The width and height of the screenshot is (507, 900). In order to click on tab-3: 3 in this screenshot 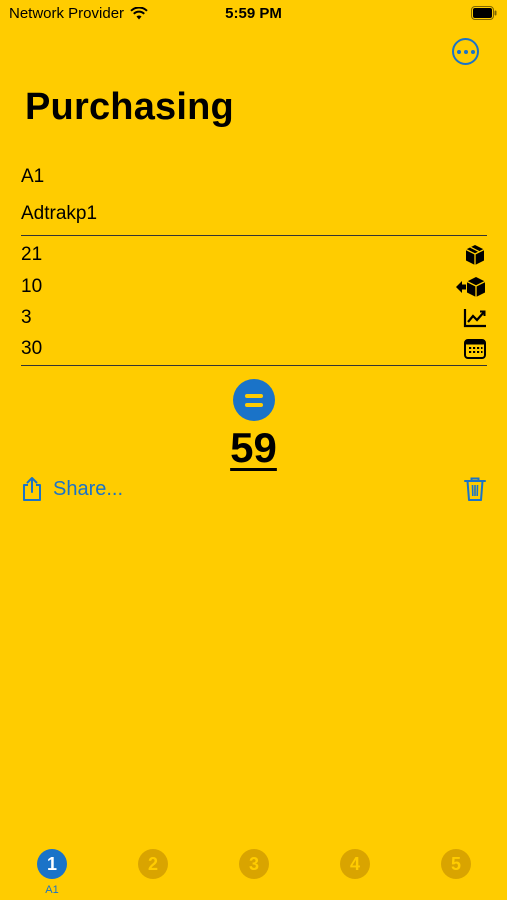, I will do `click(254, 864)`.